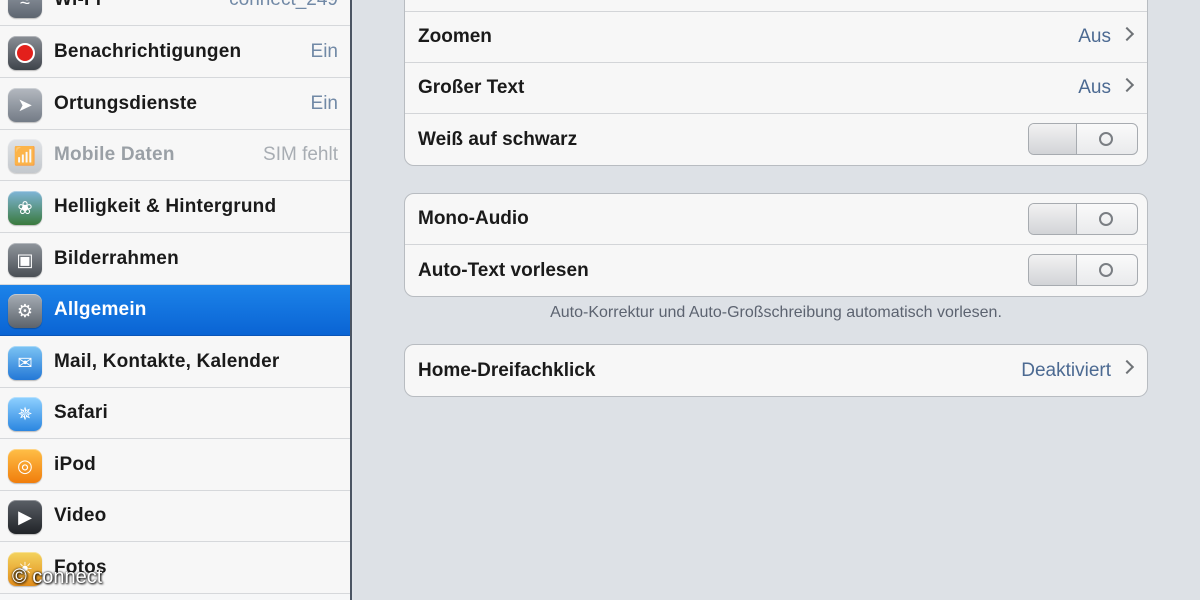 The image size is (1200, 600). I want to click on sidebar-item-label: Safari, so click(81, 412).